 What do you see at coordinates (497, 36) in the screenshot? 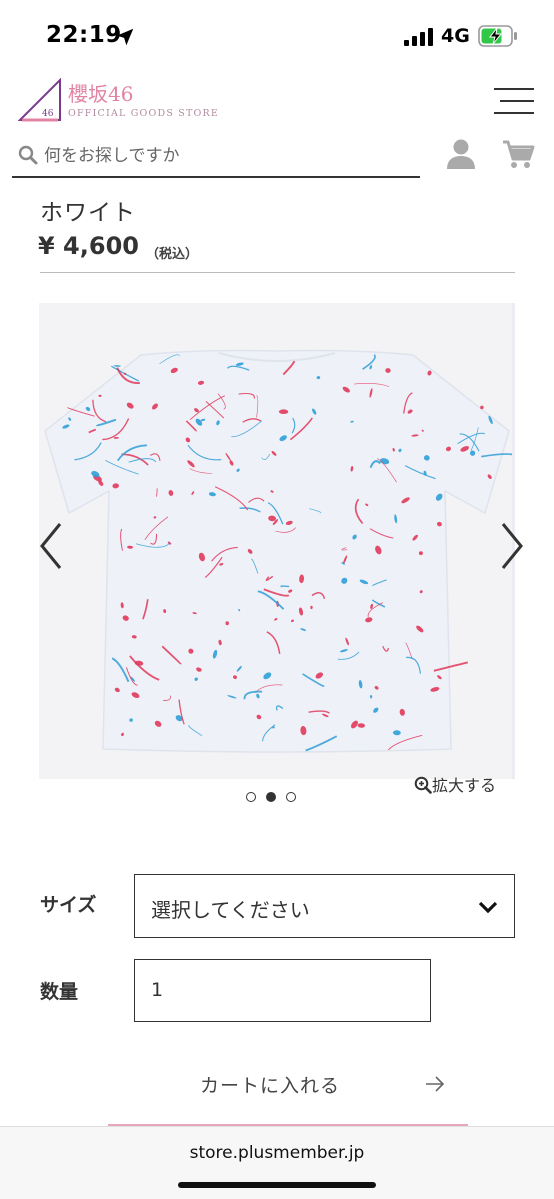
I see `battery-charging-icon` at bounding box center [497, 36].